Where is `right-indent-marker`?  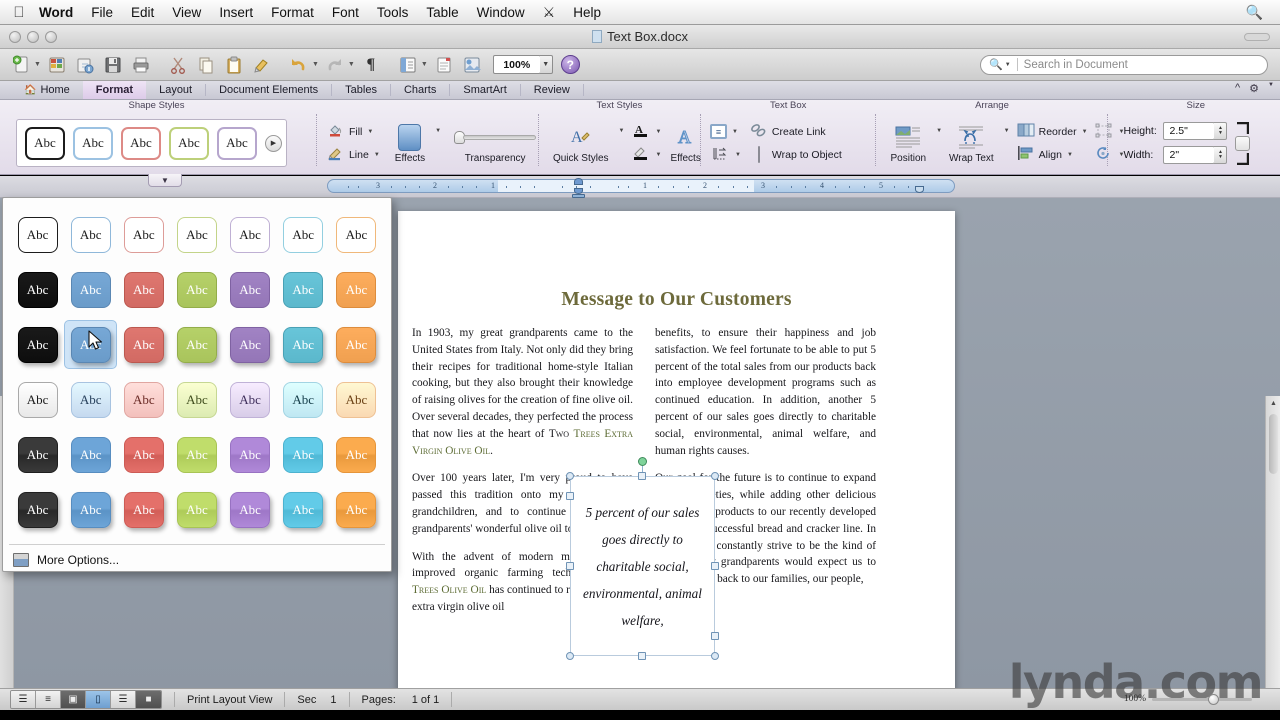
right-indent-marker is located at coordinates (919, 189).